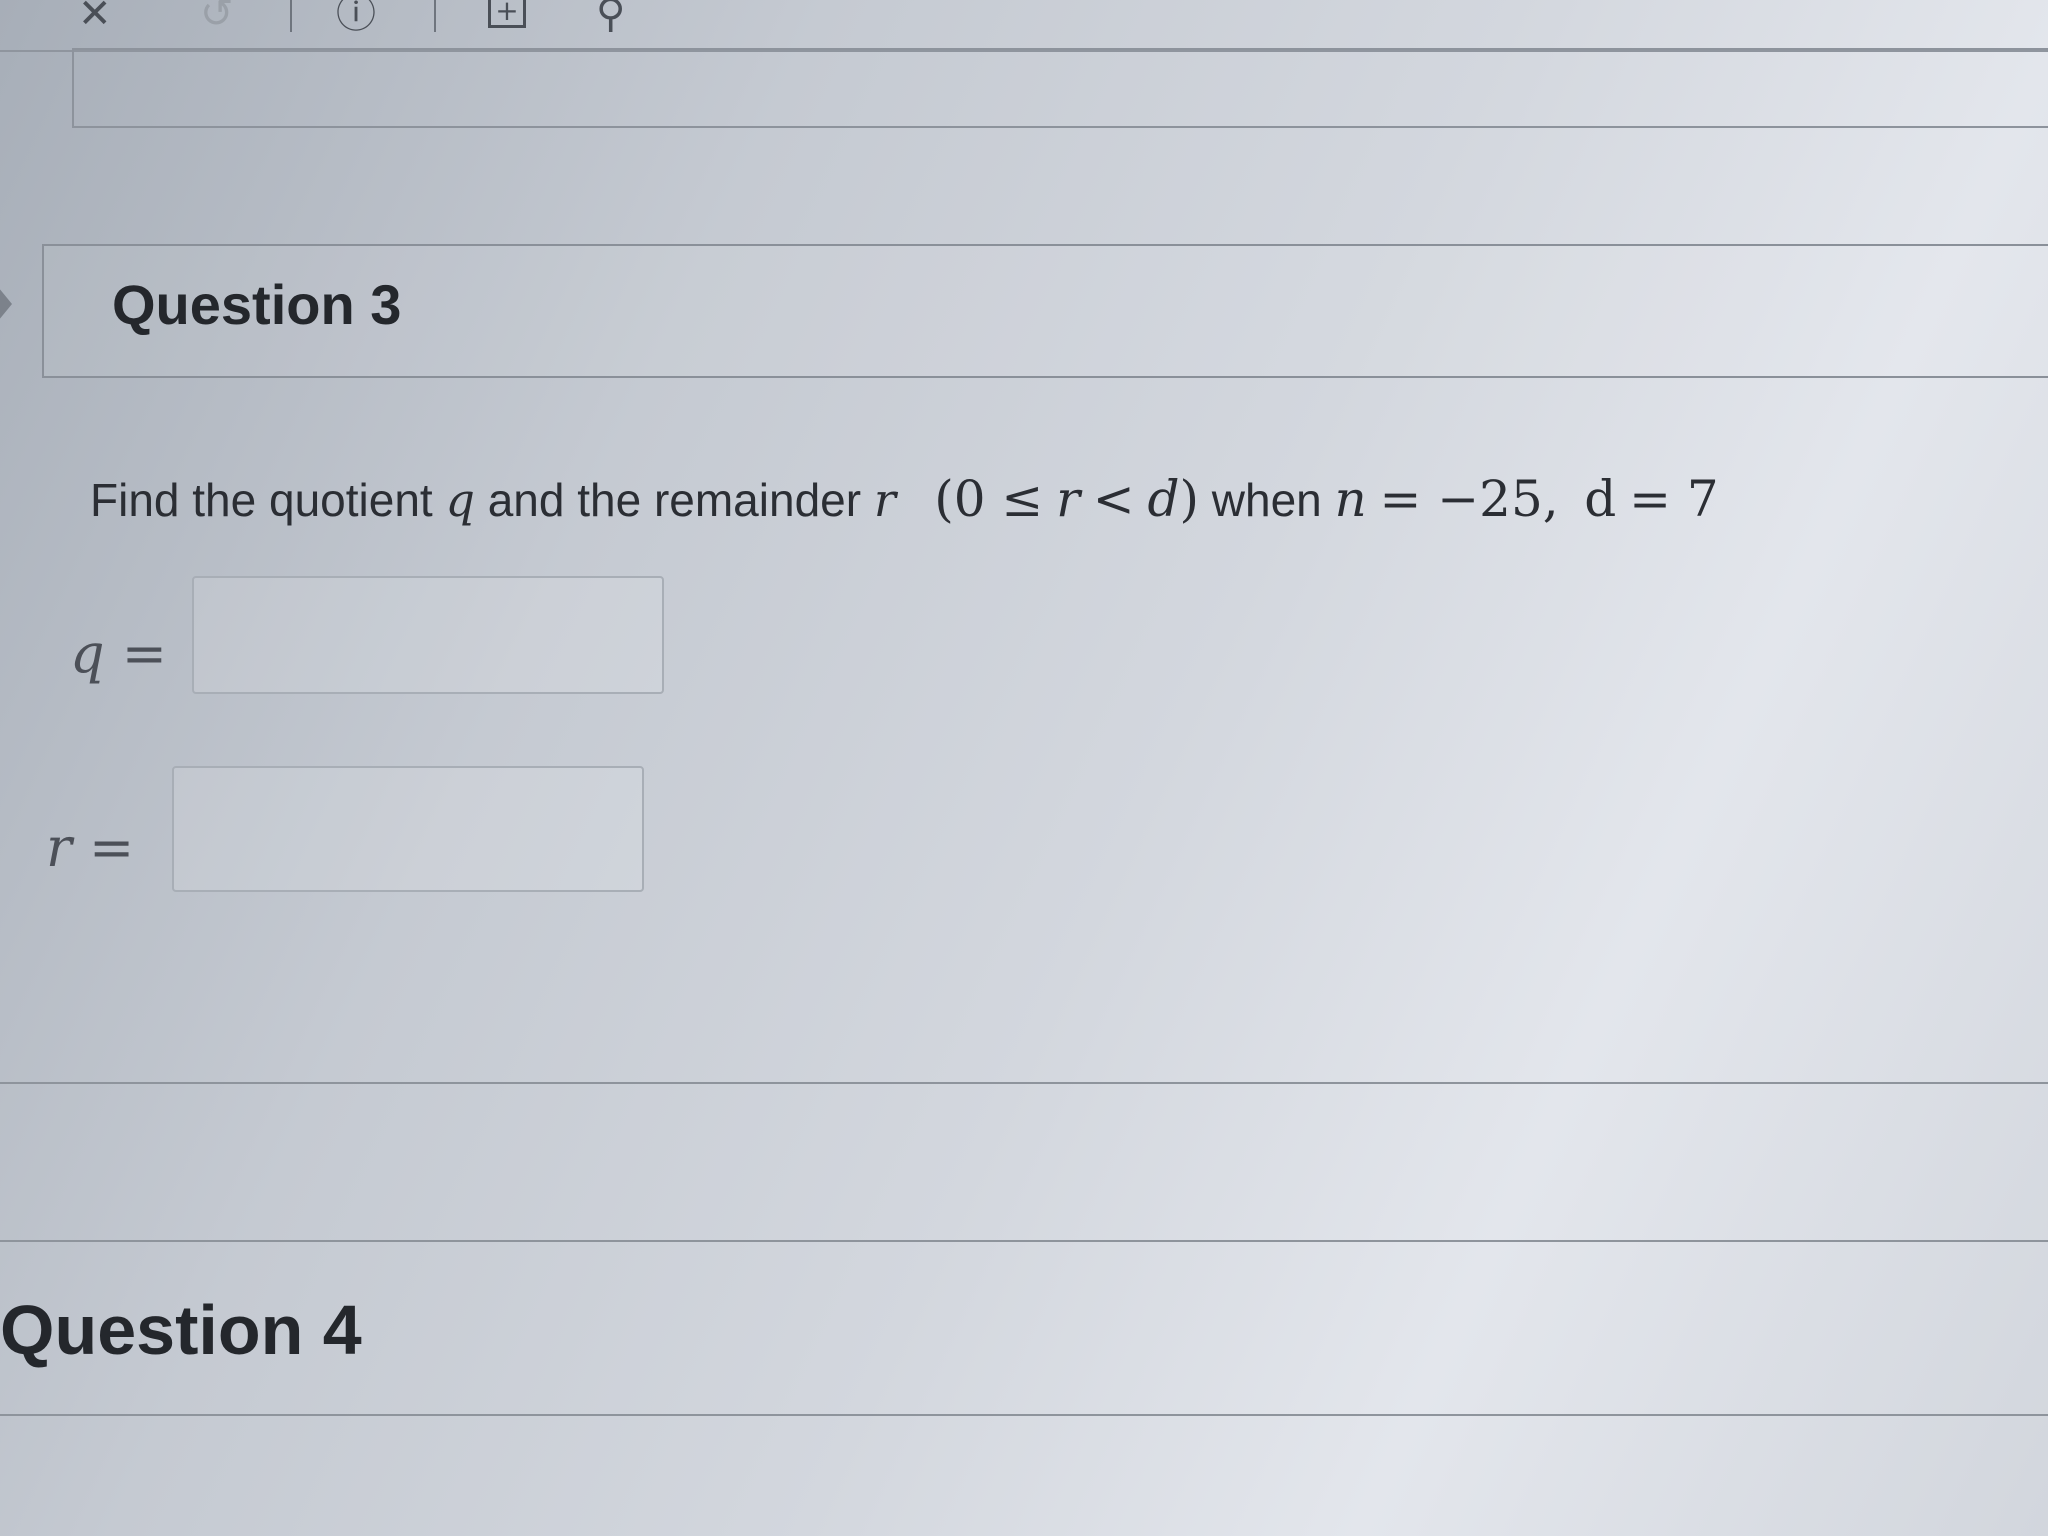  Describe the element at coordinates (428, 635) in the screenshot. I see `quotient-input` at that location.